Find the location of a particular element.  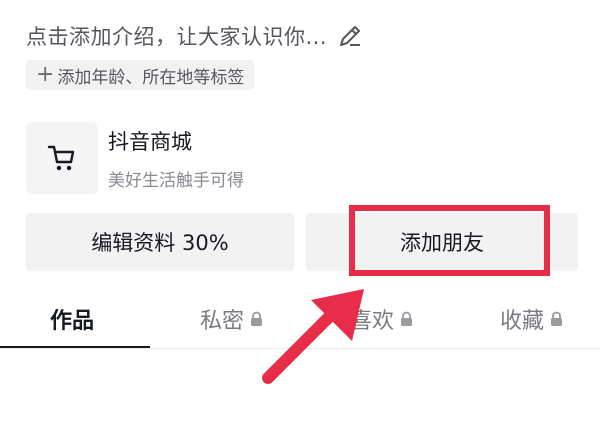

shop-subtitle: 美好生活触手可得 is located at coordinates (176, 181).